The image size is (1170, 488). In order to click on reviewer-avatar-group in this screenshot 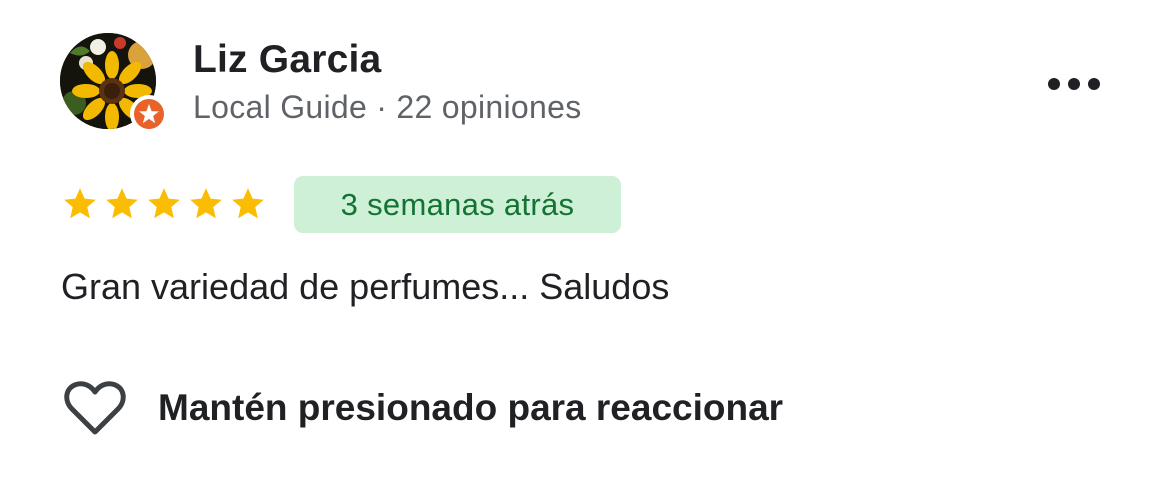, I will do `click(115, 83)`.